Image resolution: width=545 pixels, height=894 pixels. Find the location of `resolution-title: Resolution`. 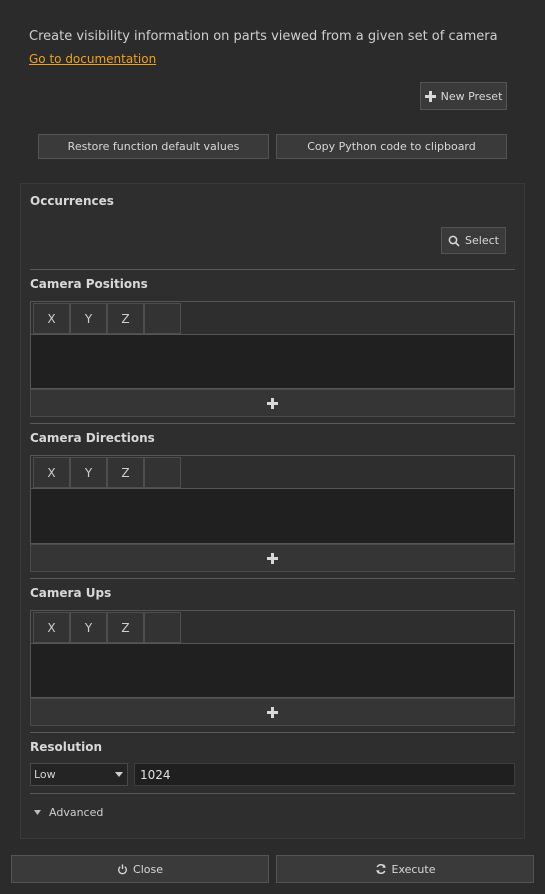

resolution-title: Resolution is located at coordinates (66, 747).